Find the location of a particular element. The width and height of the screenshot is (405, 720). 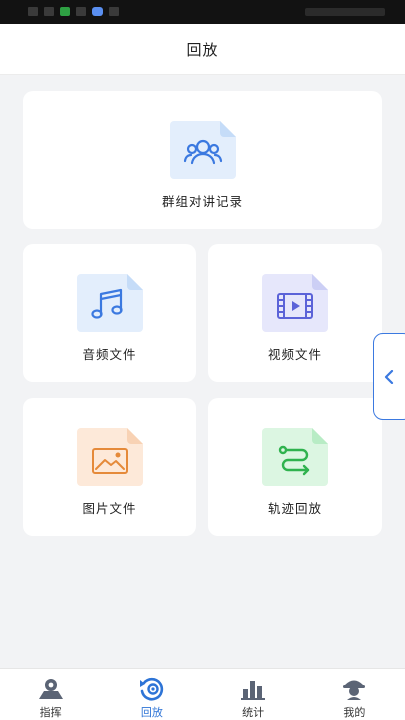

audio-files-card: 音频文件 is located at coordinates (109, 313).